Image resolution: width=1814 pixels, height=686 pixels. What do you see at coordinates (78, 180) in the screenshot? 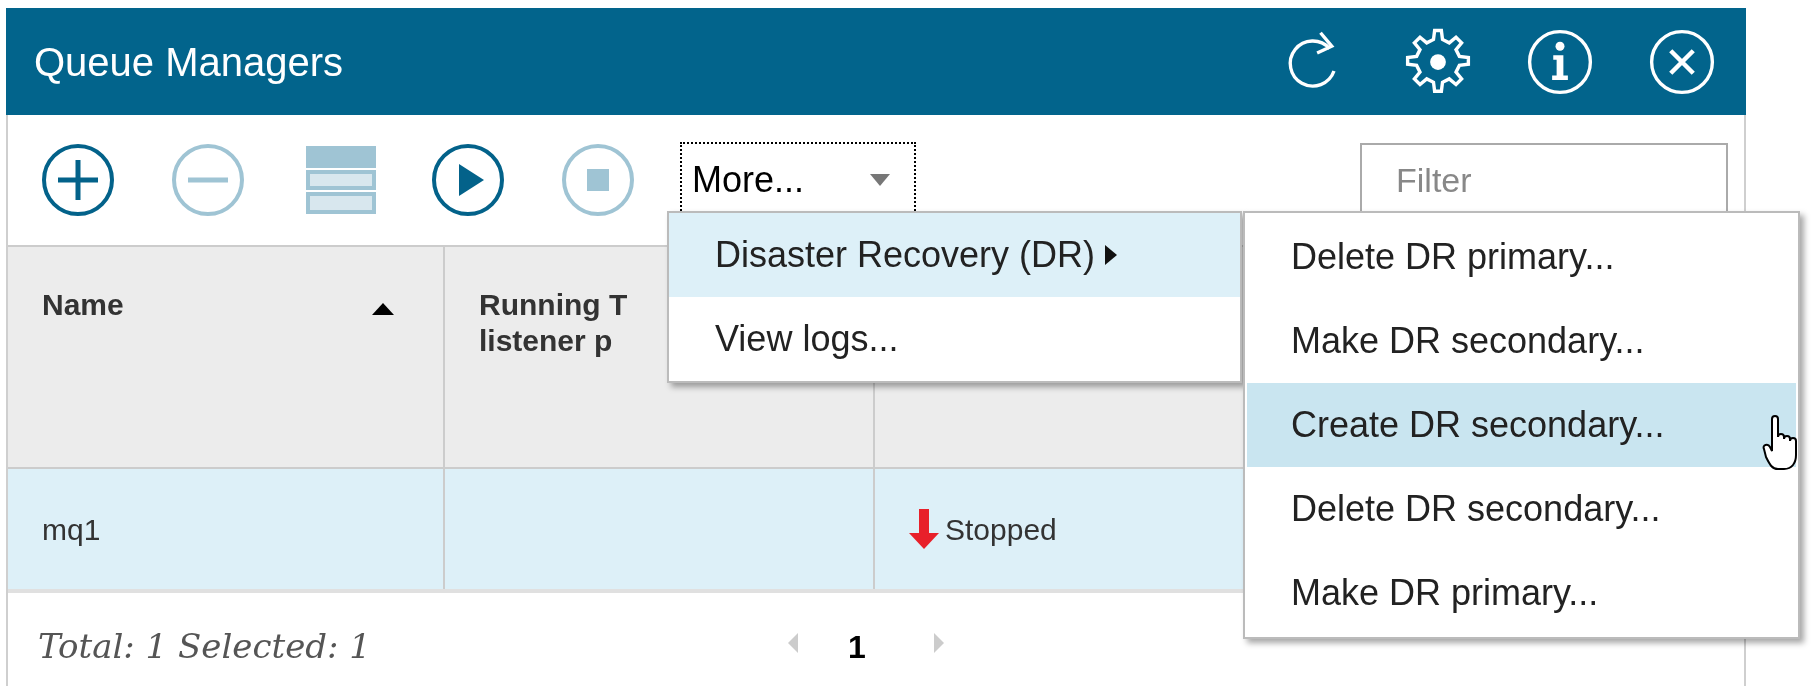
I see `add-icon` at bounding box center [78, 180].